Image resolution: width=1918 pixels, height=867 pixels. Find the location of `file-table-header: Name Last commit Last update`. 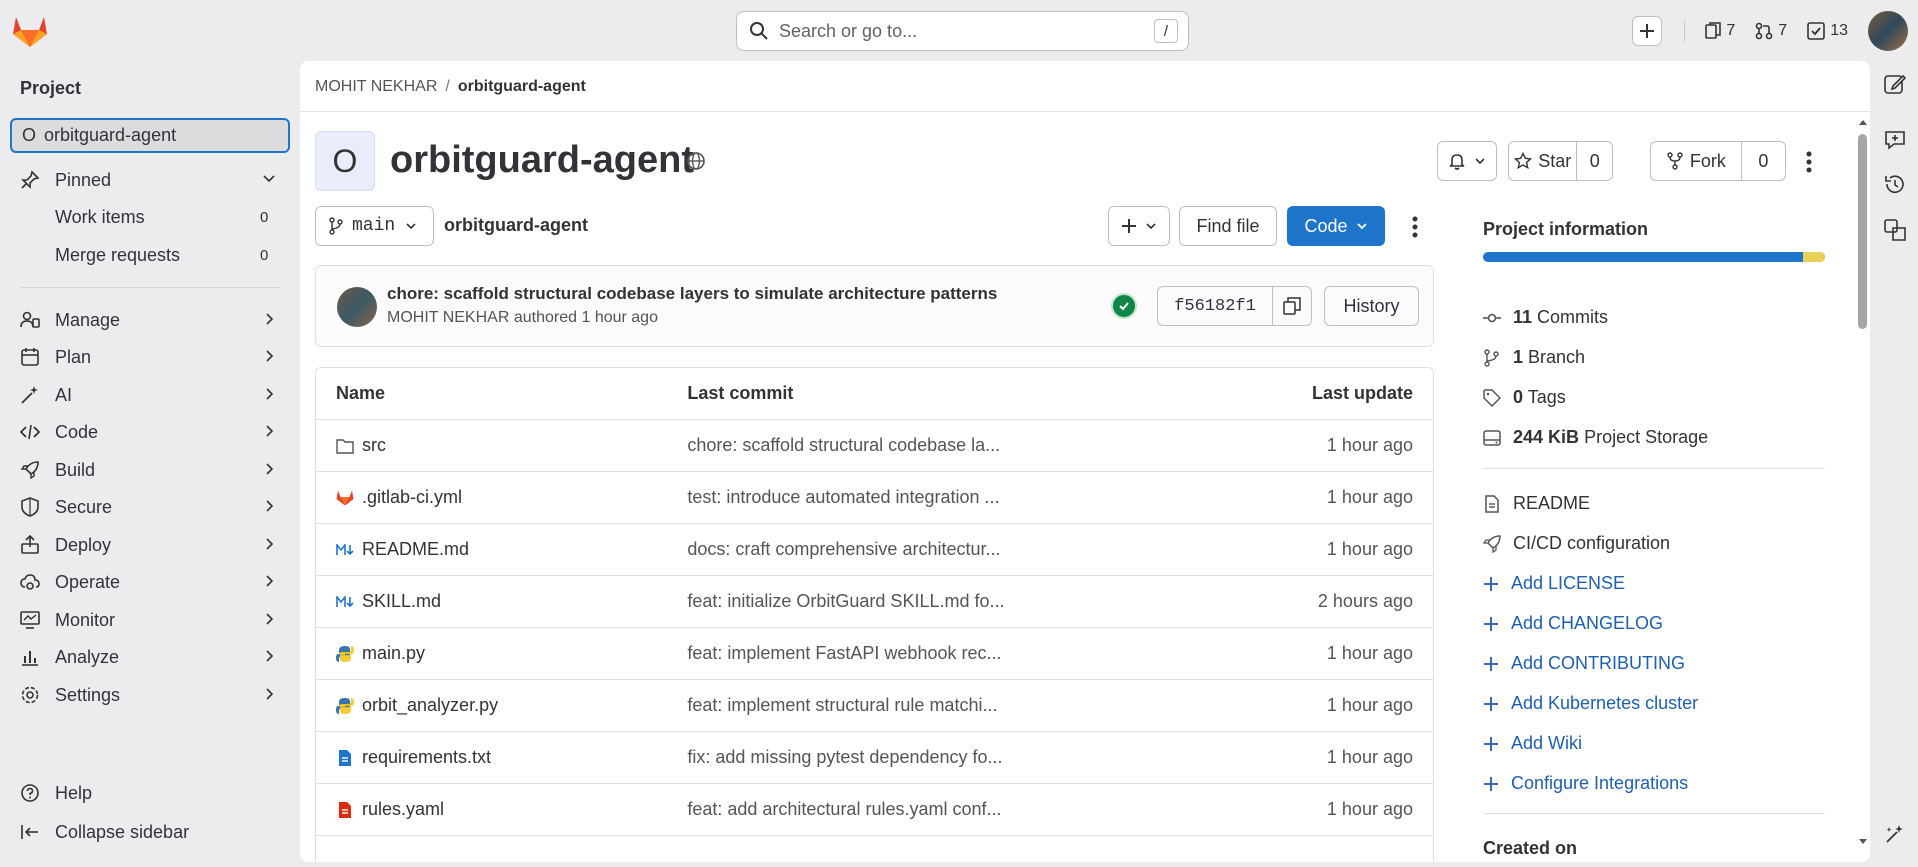

file-table-header: Name Last commit Last update is located at coordinates (874, 394).